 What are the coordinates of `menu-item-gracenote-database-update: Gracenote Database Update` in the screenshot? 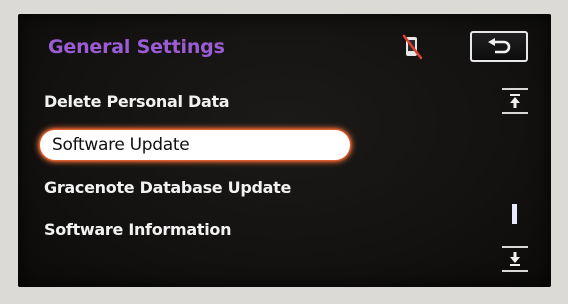 It's located at (167, 187).